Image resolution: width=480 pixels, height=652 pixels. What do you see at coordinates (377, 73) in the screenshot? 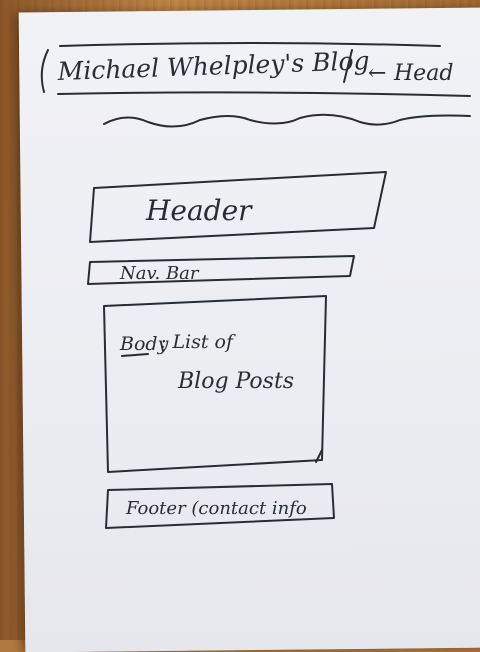
I see `head-arrow: ←` at bounding box center [377, 73].